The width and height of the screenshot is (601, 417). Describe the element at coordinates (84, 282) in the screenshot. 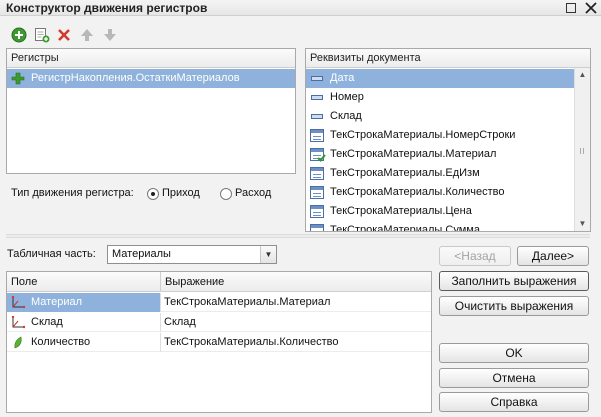

I see `column-header-field: Поле` at that location.